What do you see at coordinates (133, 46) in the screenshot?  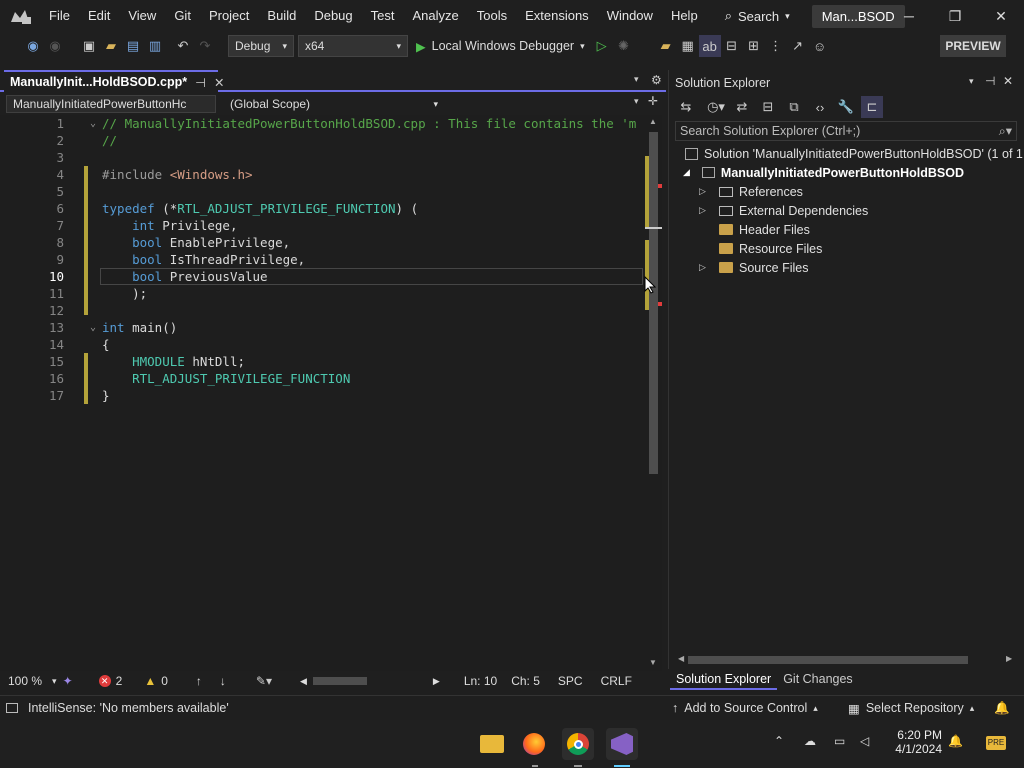 I see `save-icon: ▤` at bounding box center [133, 46].